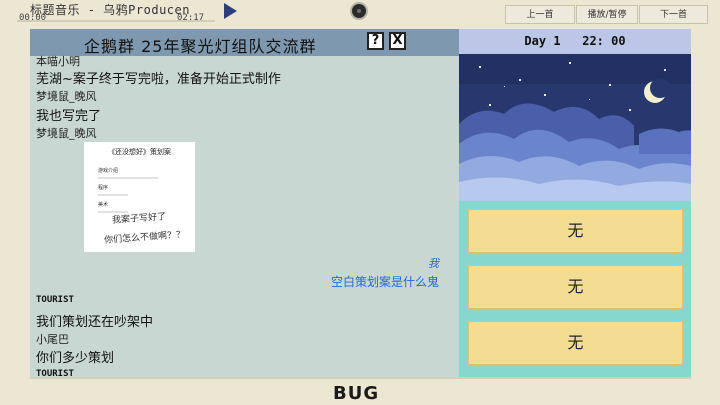 This screenshot has width=720, height=405. What do you see at coordinates (139, 152) in the screenshot?
I see `document-title: 《还没想好》策划案` at bounding box center [139, 152].